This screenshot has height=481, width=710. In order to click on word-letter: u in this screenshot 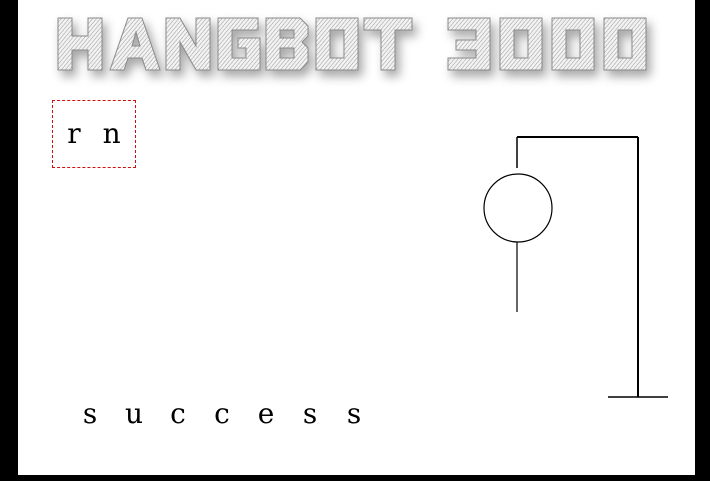, I will do `click(134, 413)`.